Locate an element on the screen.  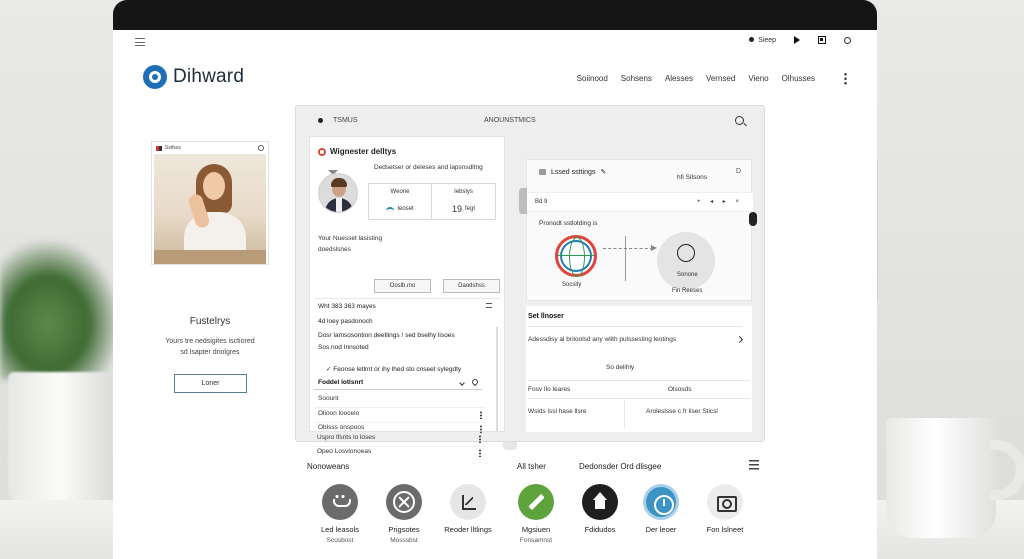
nav-item: Soiinood is located at coordinates (592, 78).